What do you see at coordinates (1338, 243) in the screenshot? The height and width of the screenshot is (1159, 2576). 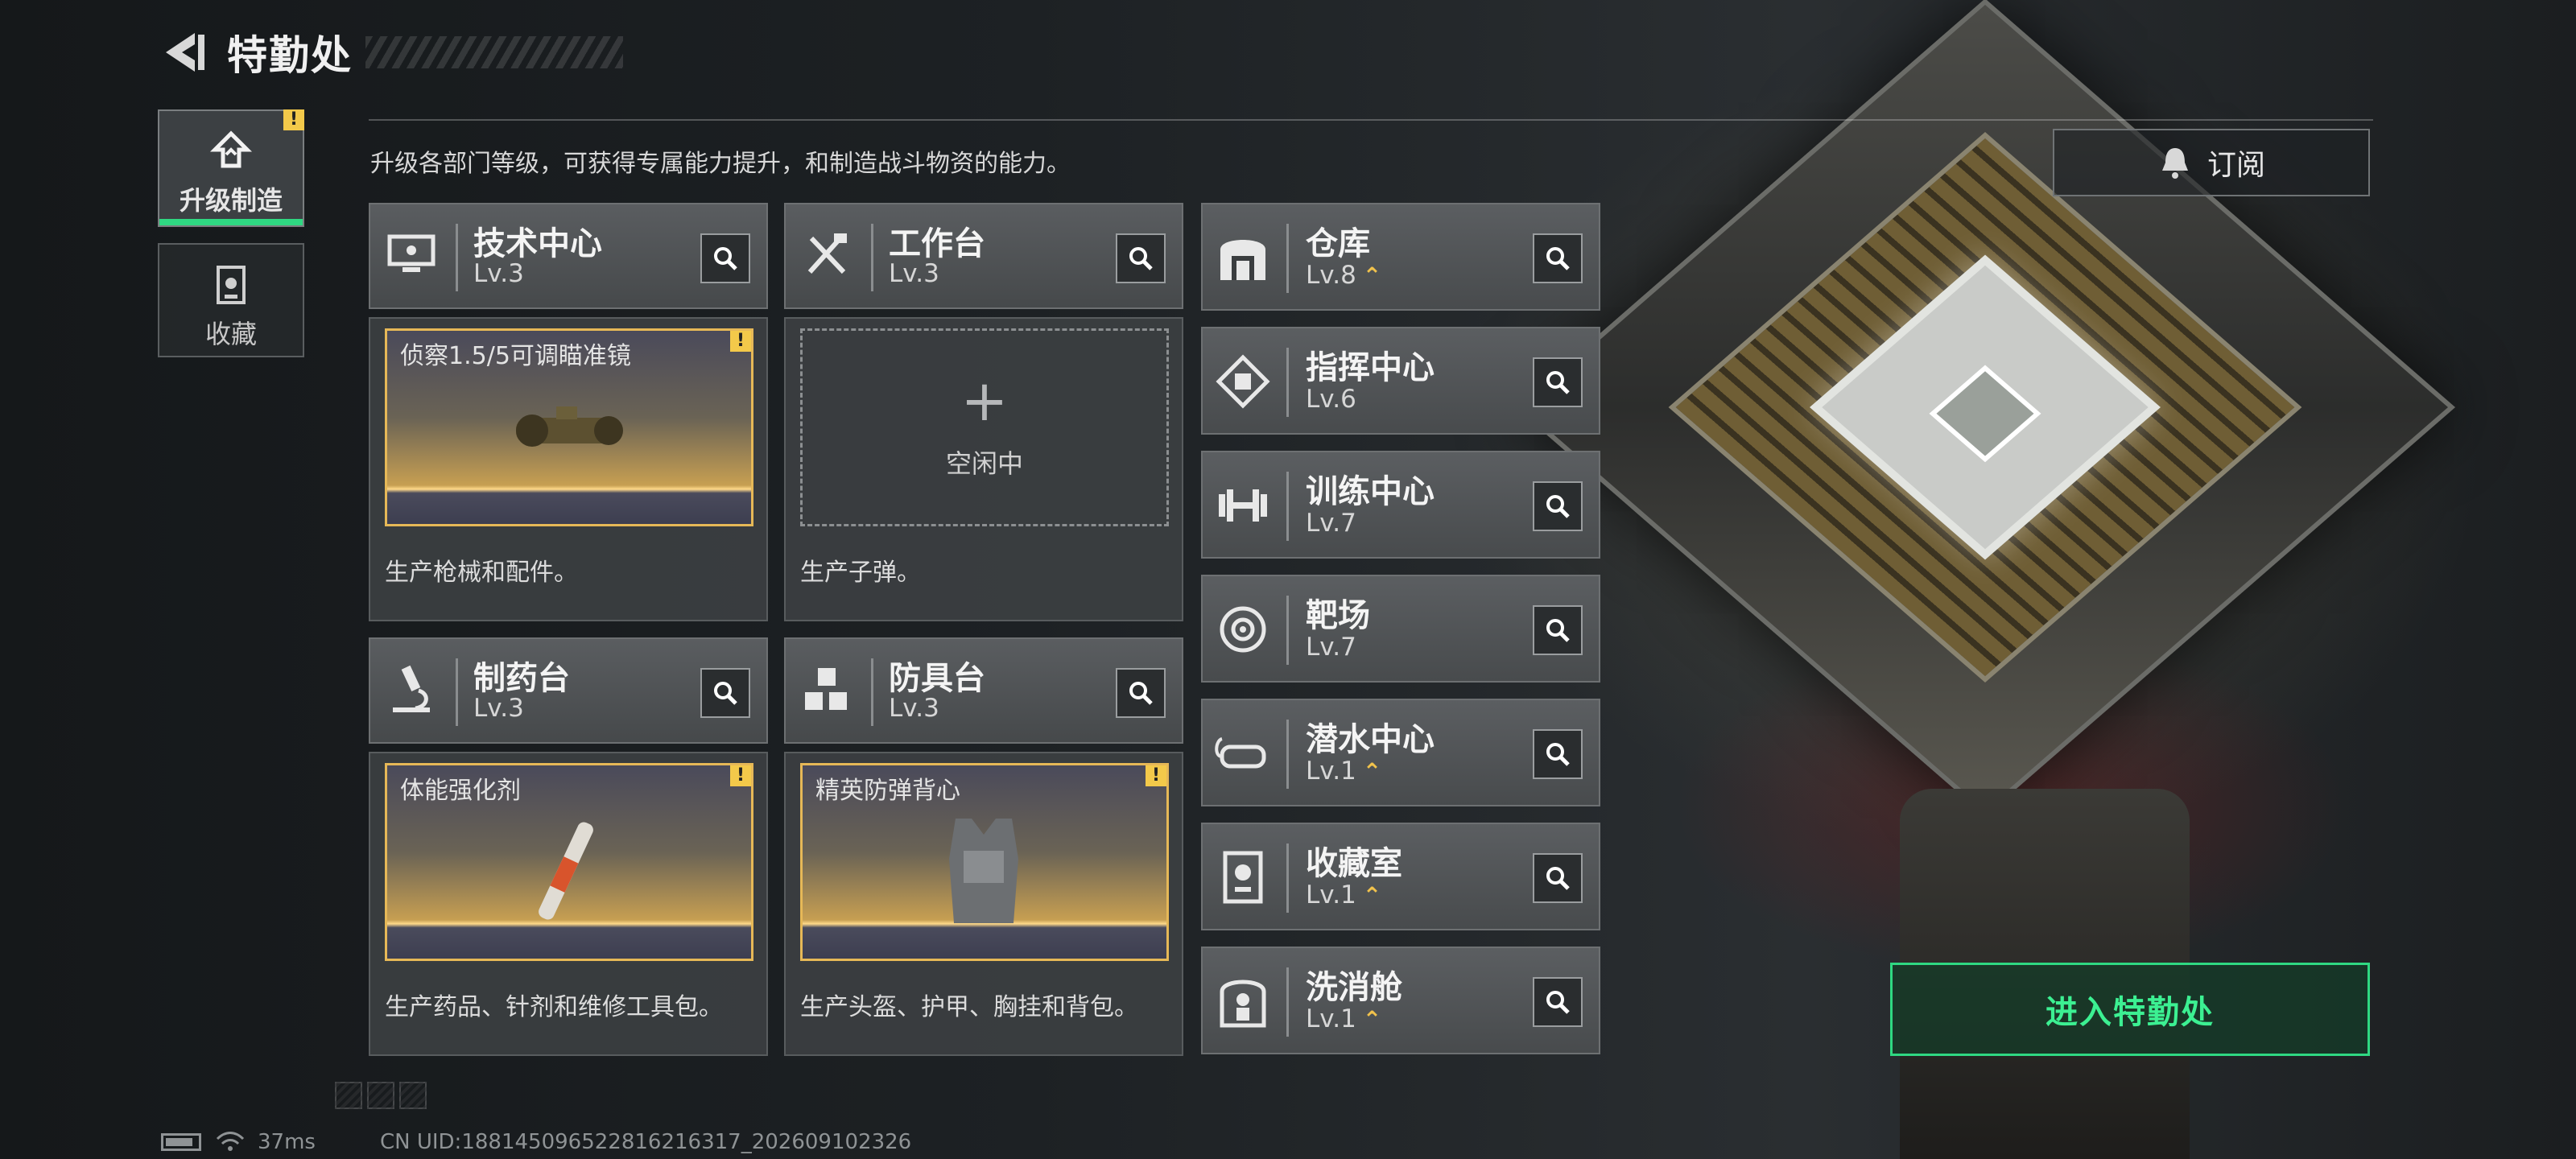 I see `building-name: 仓库` at bounding box center [1338, 243].